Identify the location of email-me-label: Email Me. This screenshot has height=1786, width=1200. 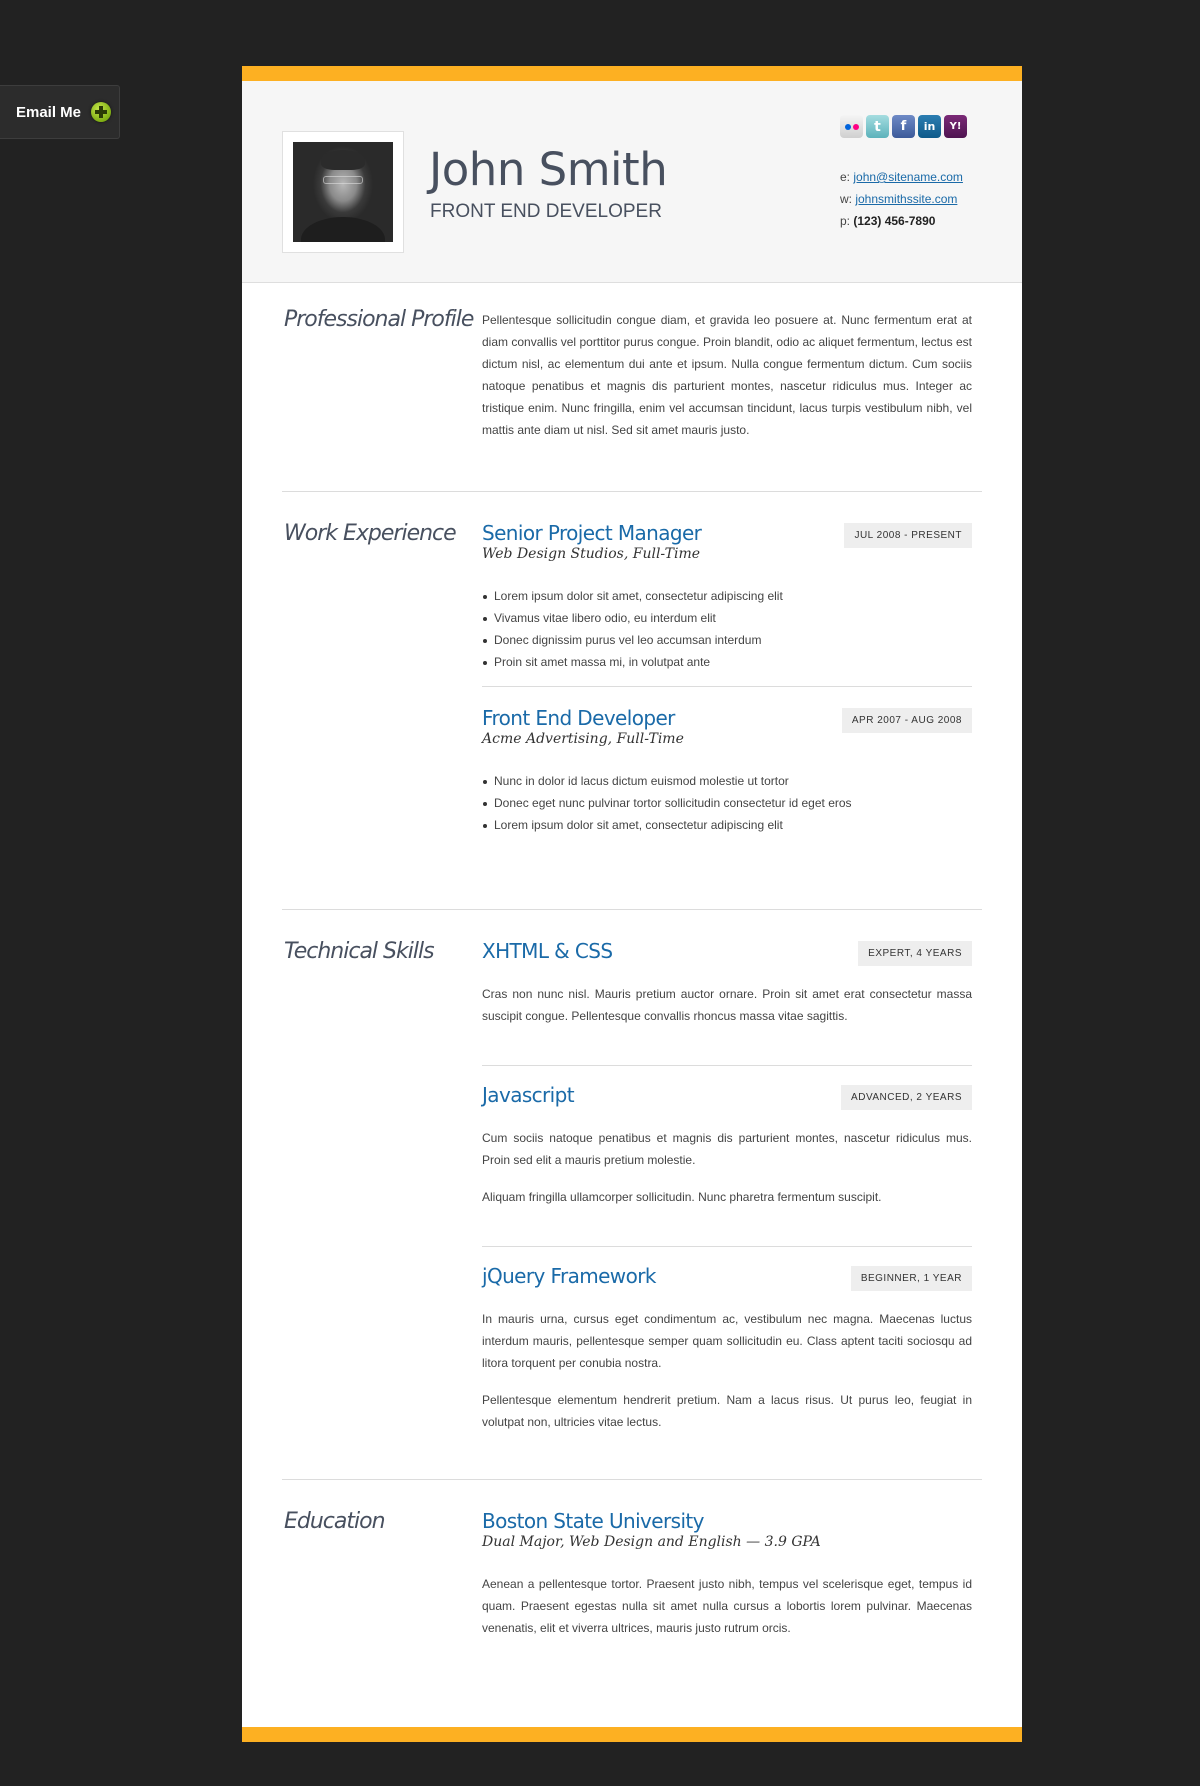
(49, 112).